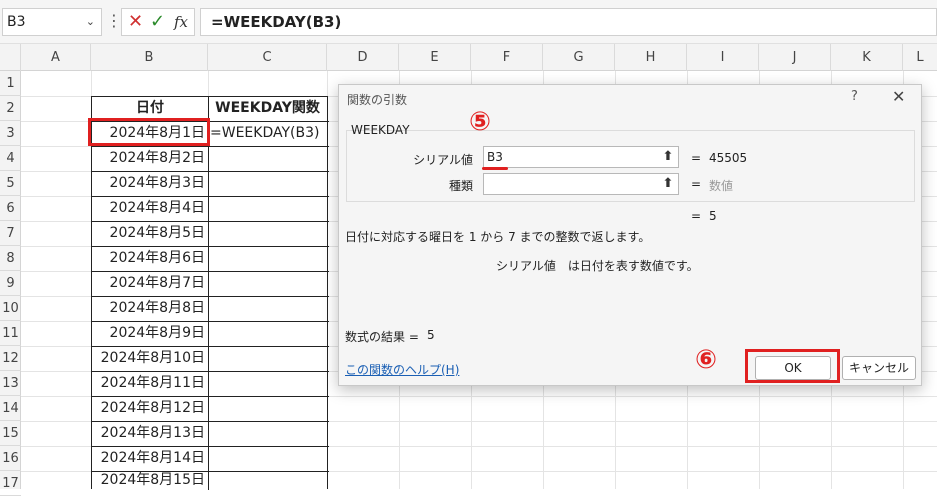  I want to click on column-header-k: K, so click(867, 57).